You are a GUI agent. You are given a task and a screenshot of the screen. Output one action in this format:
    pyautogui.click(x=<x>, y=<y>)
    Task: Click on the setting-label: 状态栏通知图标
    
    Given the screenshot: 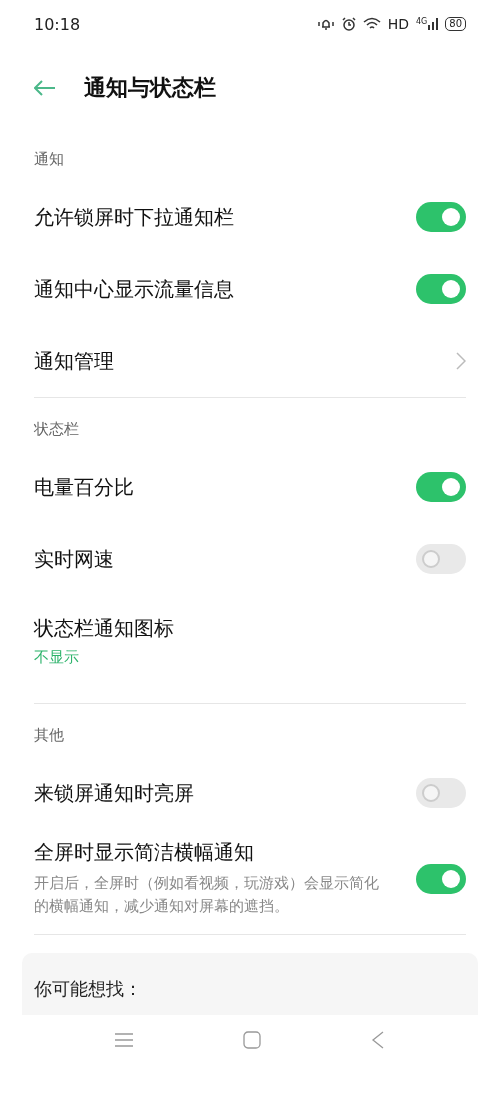 What is the action you would take?
    pyautogui.click(x=104, y=628)
    